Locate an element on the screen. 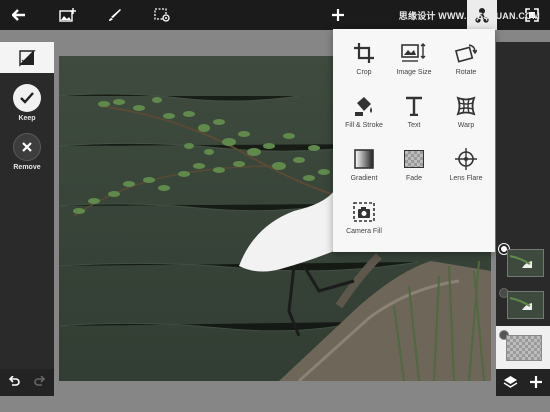 The image size is (550, 412). warp-icon is located at coordinates (466, 106).